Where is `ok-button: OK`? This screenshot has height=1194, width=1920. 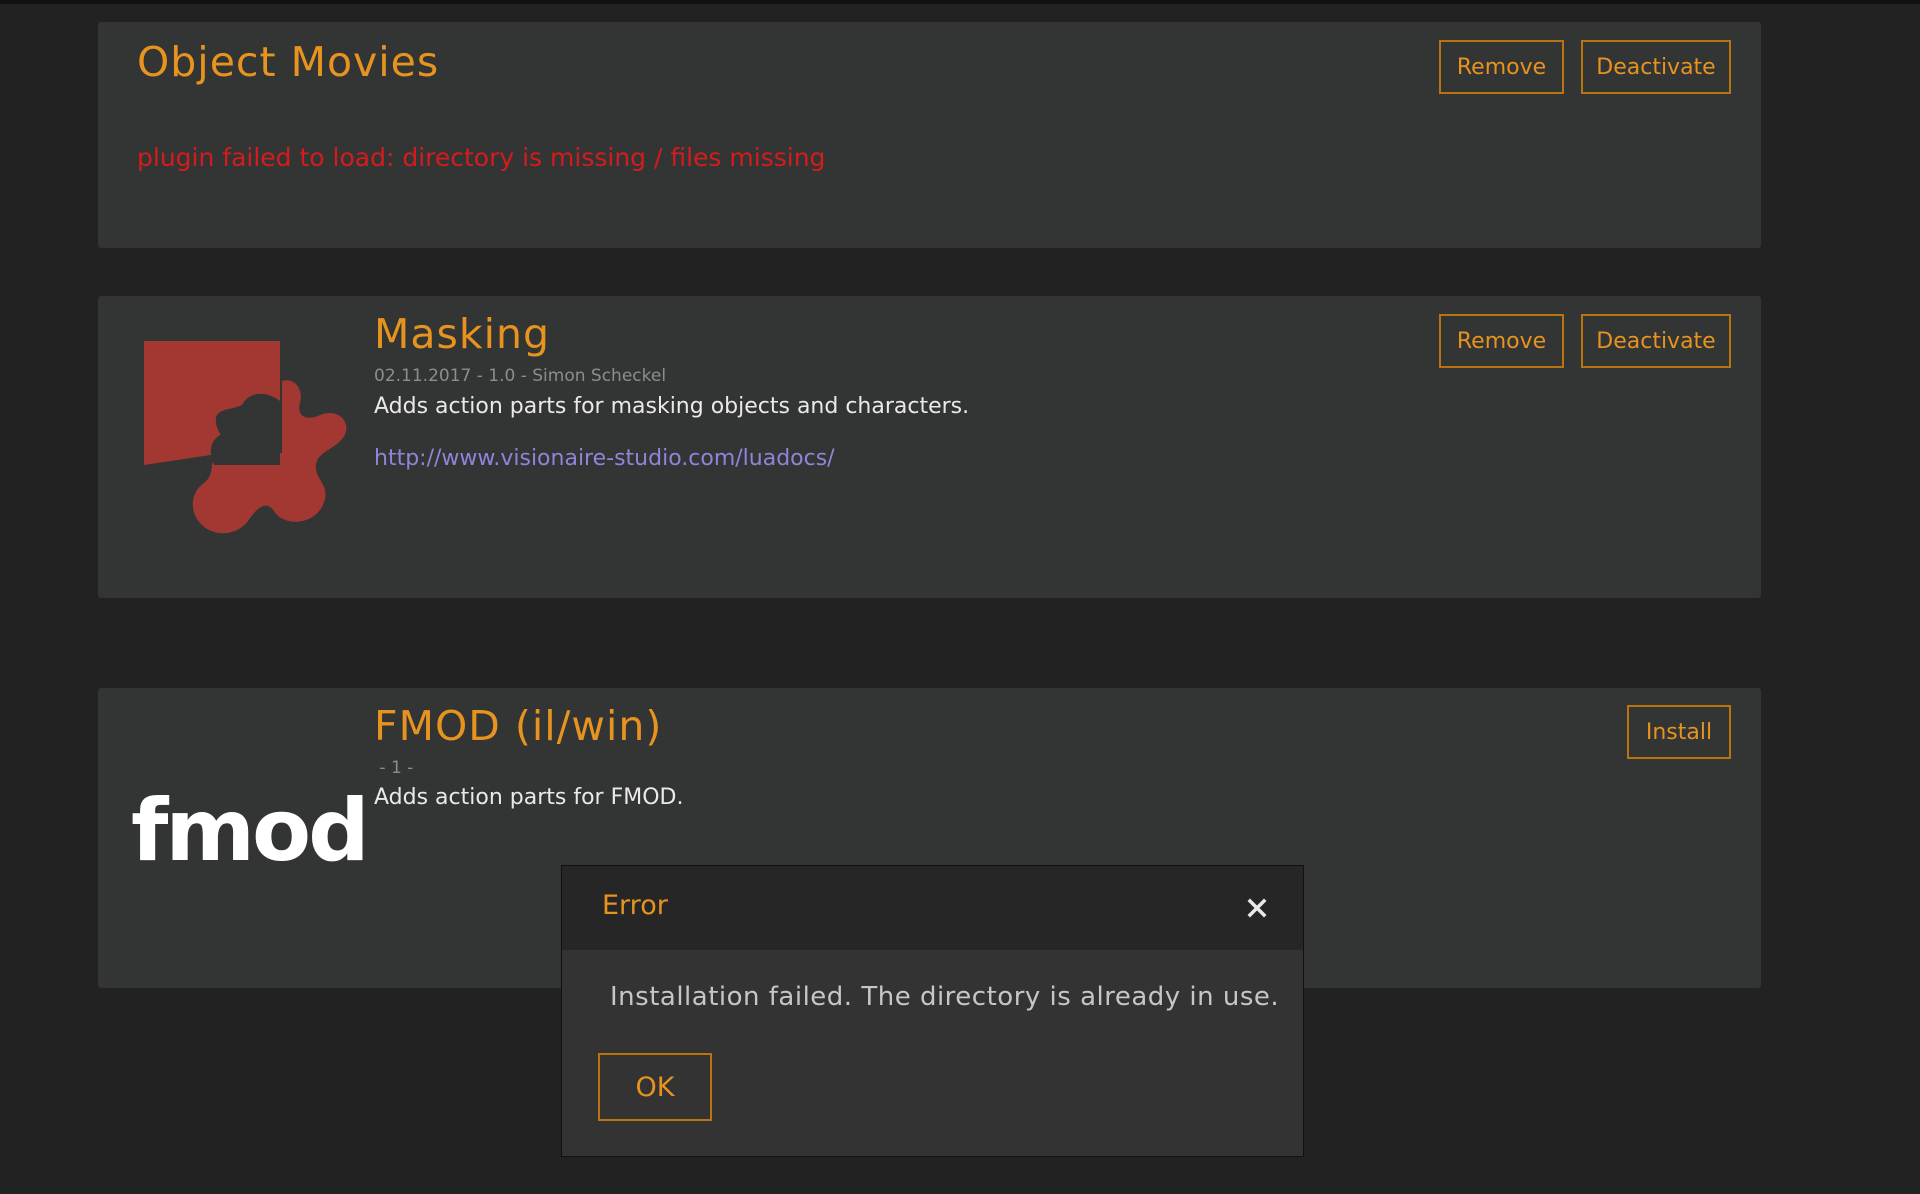
ok-button: OK is located at coordinates (655, 1087).